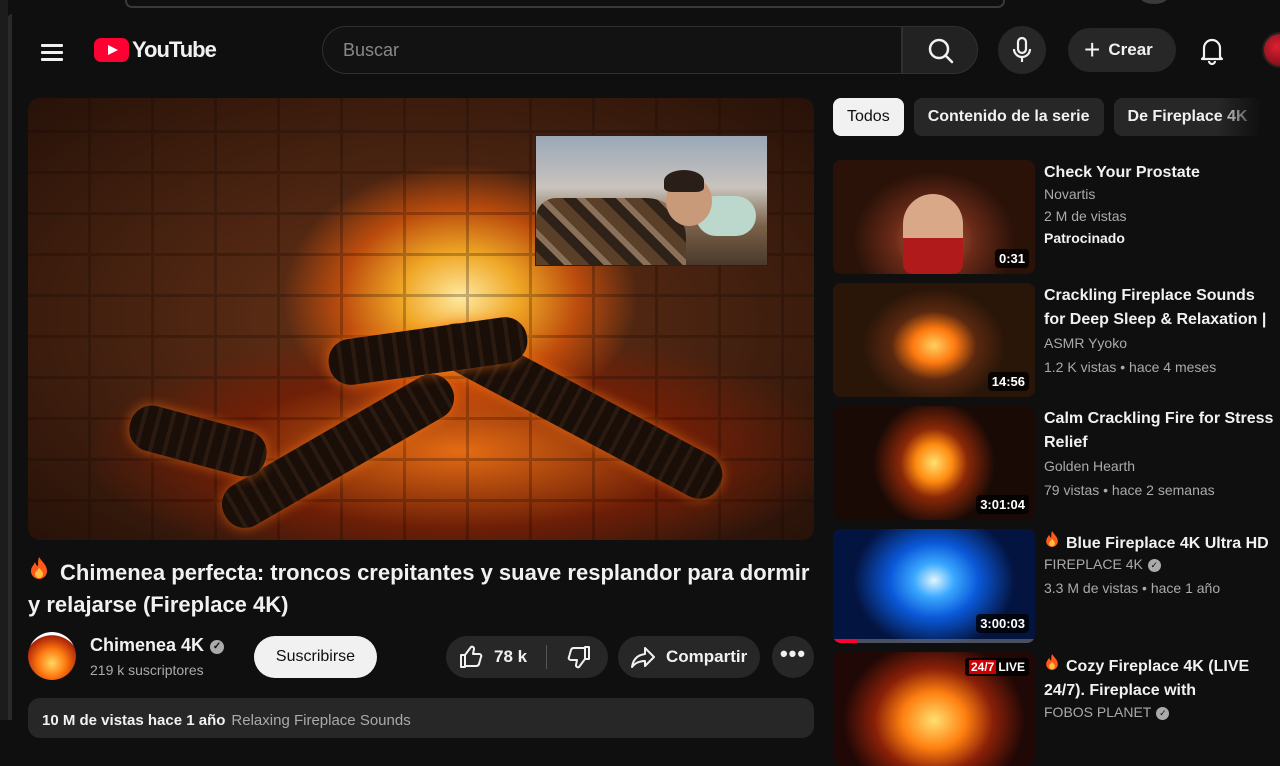 This screenshot has height=766, width=1280. I want to click on channel-avatar, so click(52, 656).